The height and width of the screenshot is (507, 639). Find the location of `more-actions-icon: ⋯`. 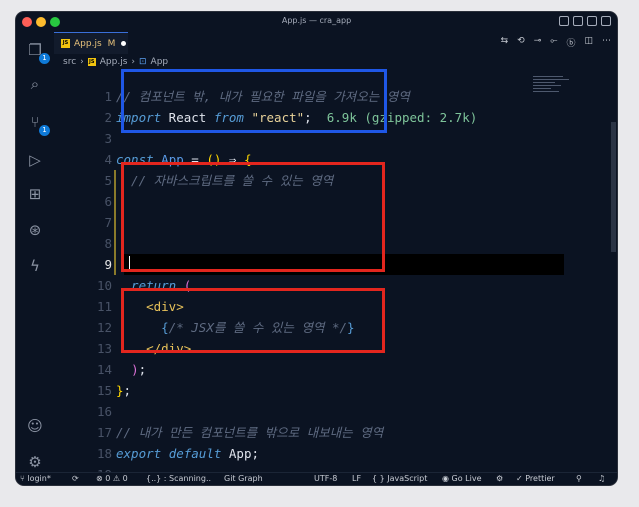

more-actions-icon: ⋯ is located at coordinates (606, 42).